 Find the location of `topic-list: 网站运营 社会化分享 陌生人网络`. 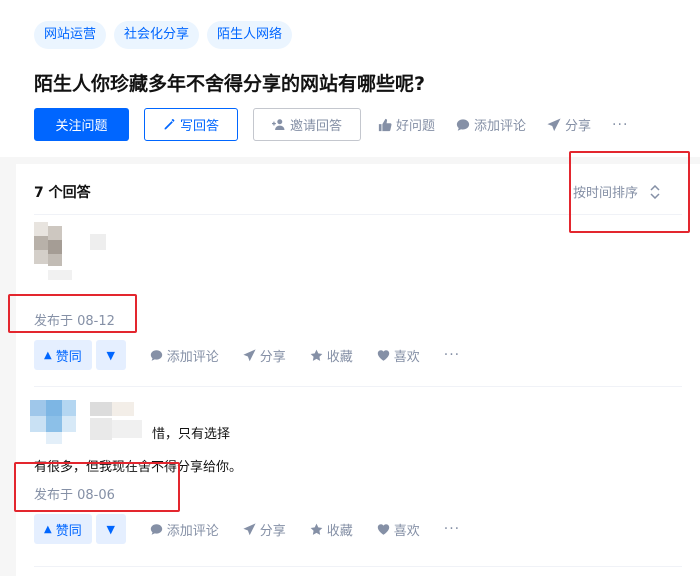

topic-list: 网站运营 社会化分享 陌生人网络 is located at coordinates (163, 35).